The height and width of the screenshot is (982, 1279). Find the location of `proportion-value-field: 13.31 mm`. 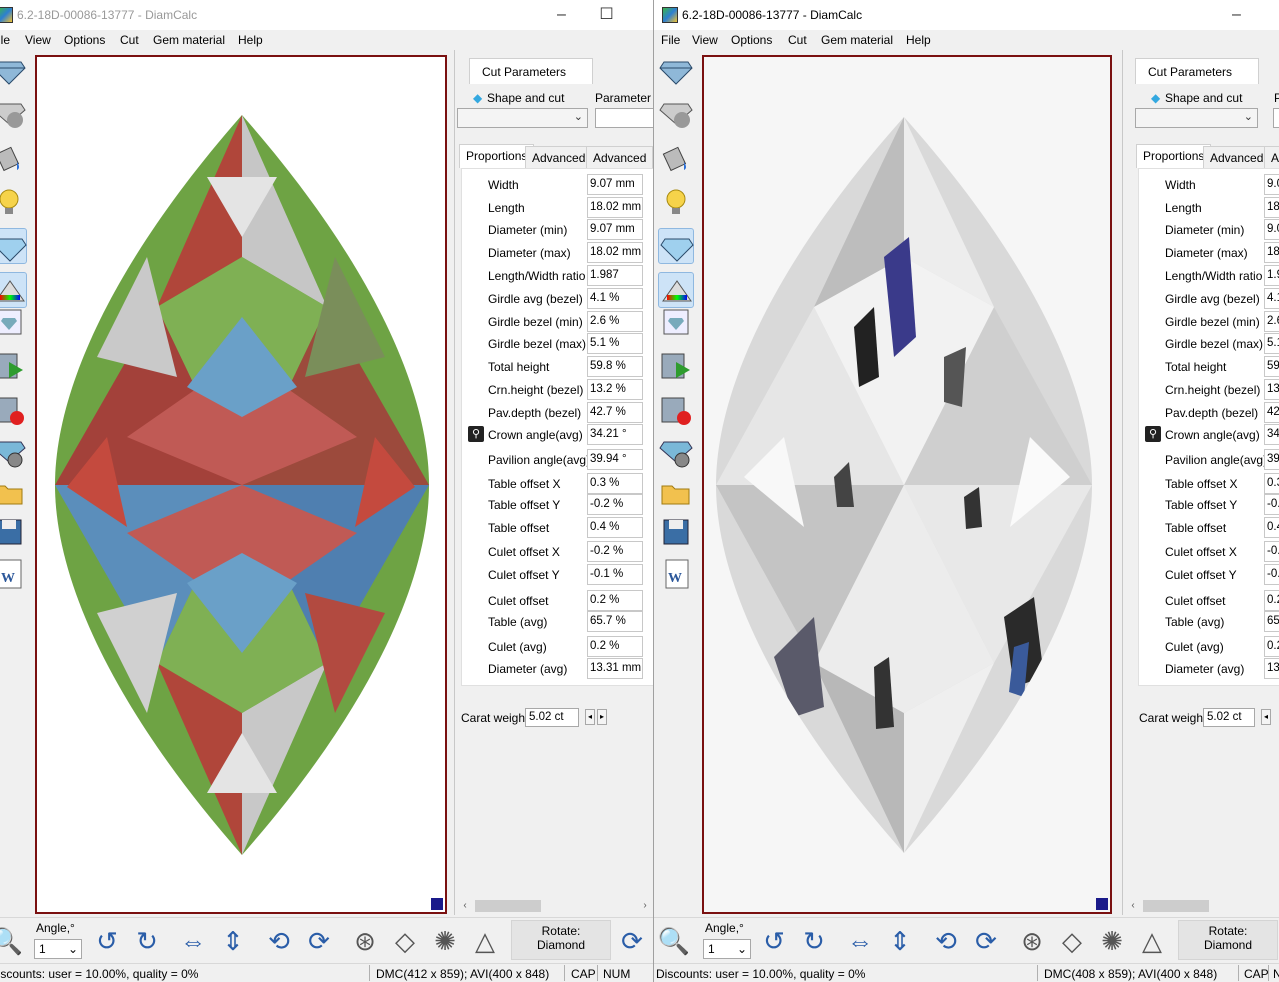

proportion-value-field: 13.31 mm is located at coordinates (615, 668).